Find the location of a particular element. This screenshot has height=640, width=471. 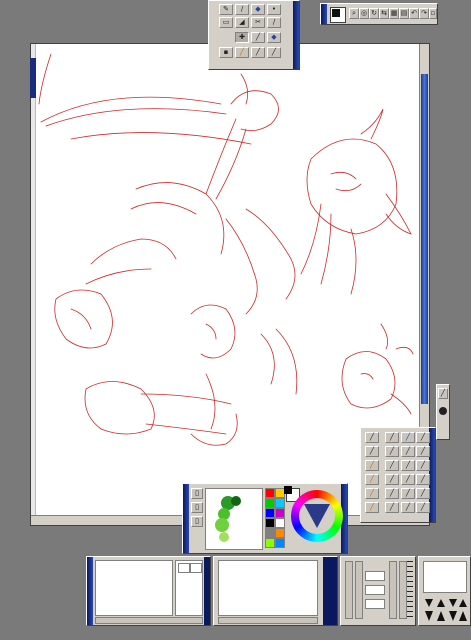

preset-b2-icon: ╱ is located at coordinates (408, 451).